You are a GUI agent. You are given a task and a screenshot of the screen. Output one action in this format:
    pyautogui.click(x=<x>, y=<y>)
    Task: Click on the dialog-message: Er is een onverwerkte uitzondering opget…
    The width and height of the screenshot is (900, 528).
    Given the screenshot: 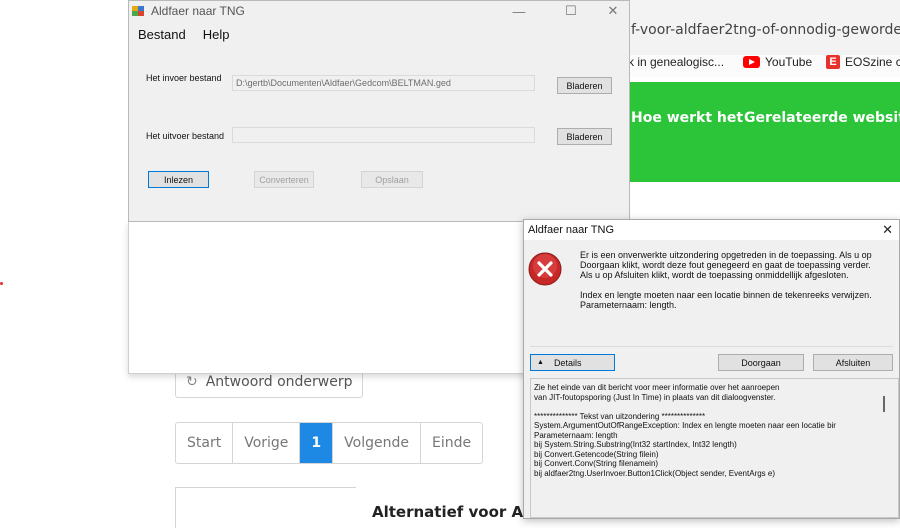 What is the action you would take?
    pyautogui.click(x=732, y=280)
    